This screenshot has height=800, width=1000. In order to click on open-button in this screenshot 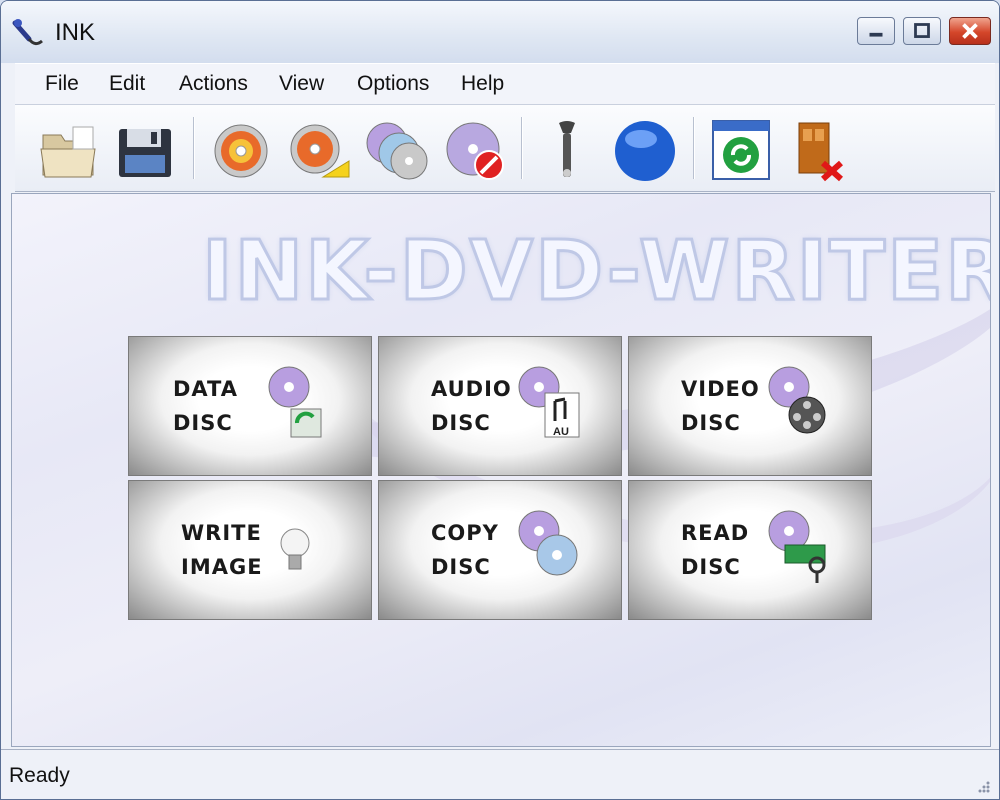, I will do `click(69, 150)`.